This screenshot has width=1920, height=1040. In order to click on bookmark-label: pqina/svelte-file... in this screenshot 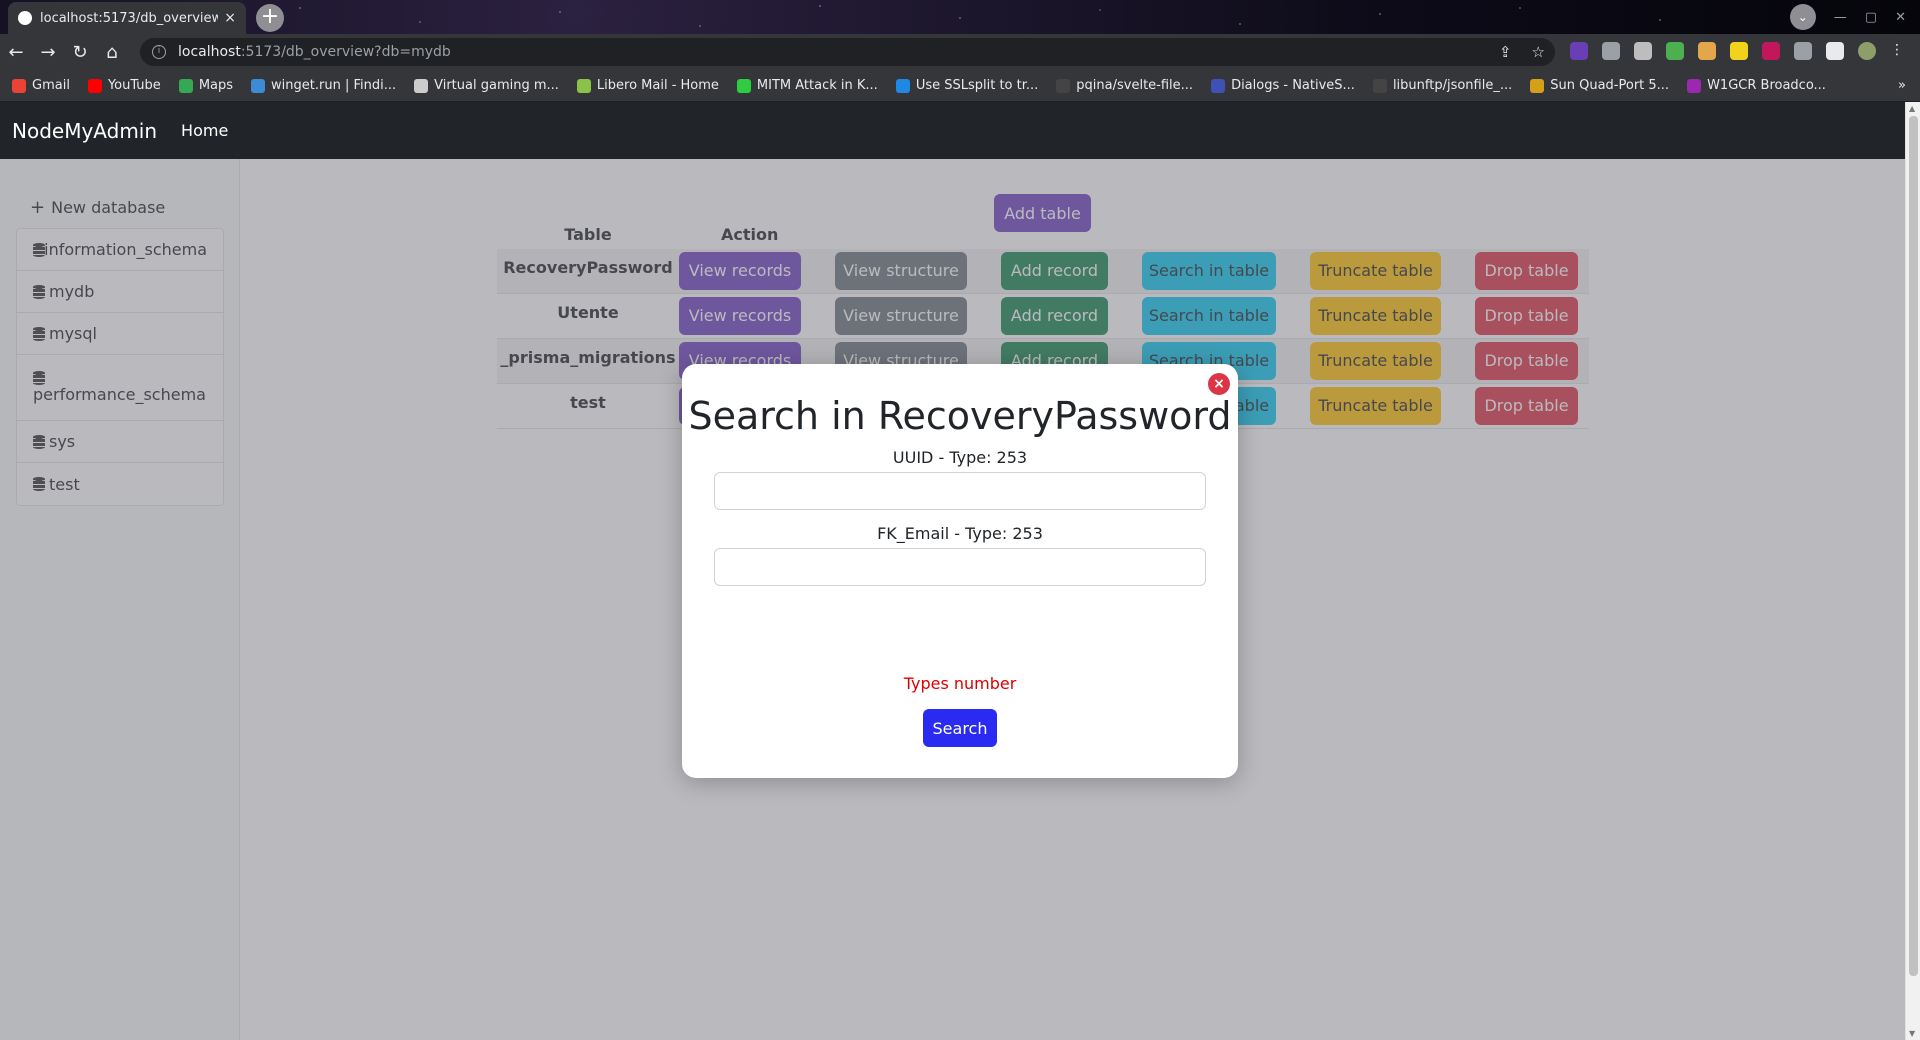, I will do `click(1135, 85)`.